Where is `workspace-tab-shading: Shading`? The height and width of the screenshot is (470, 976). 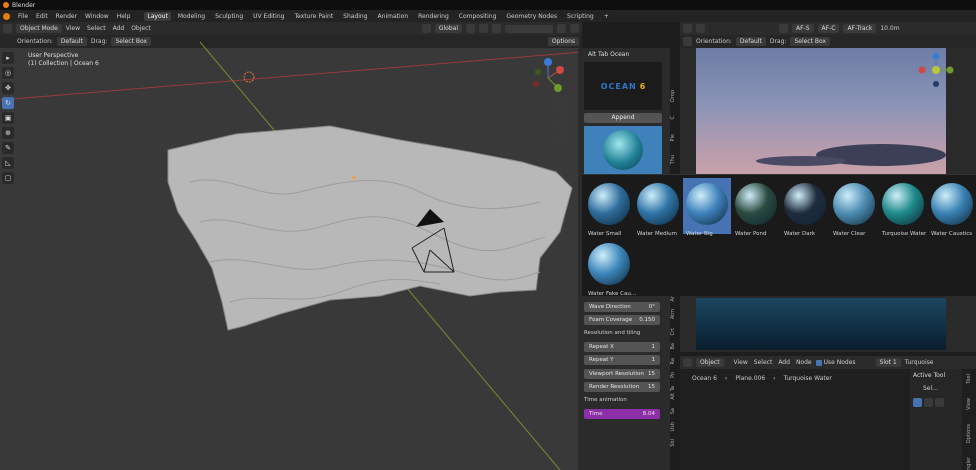 workspace-tab-shading: Shading is located at coordinates (355, 16).